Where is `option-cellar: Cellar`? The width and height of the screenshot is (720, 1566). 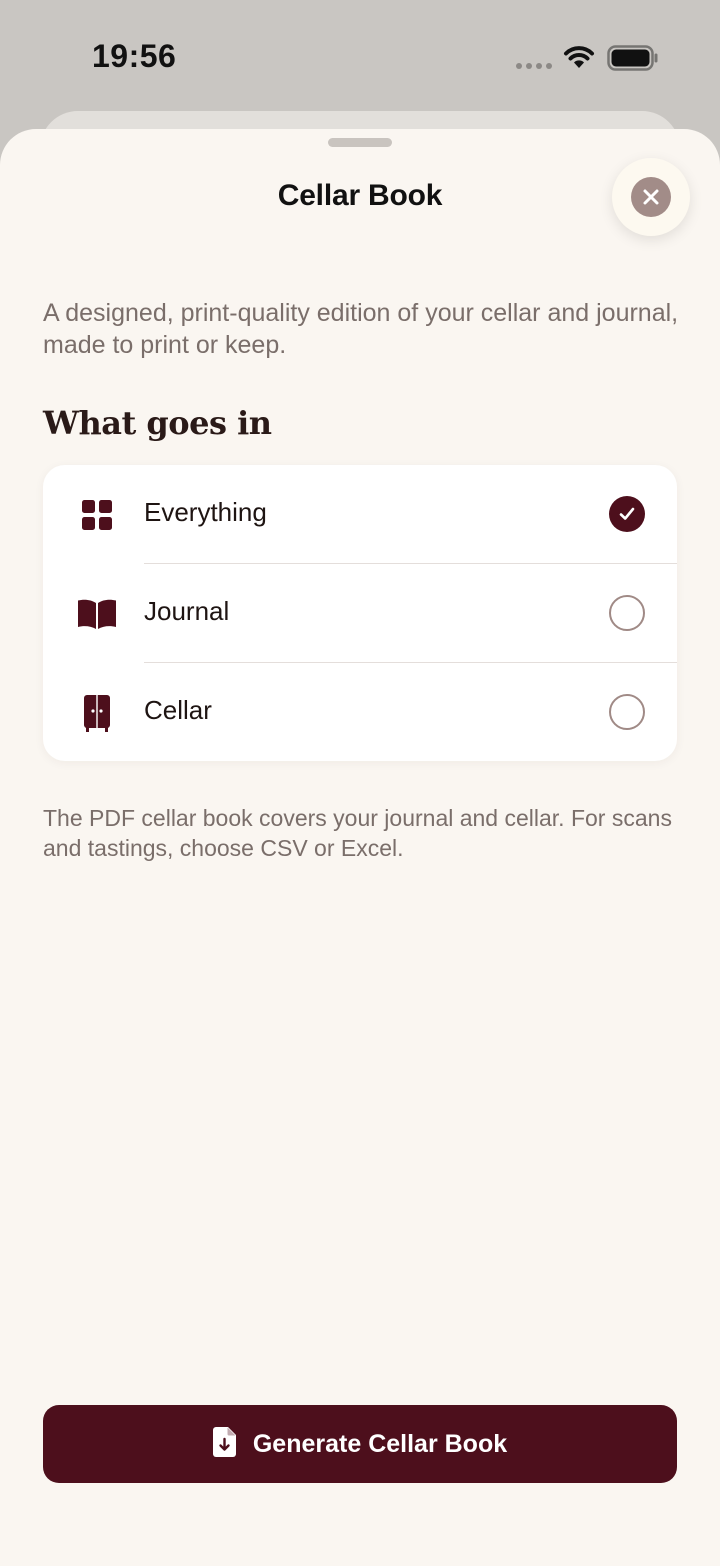
option-cellar: Cellar is located at coordinates (360, 712).